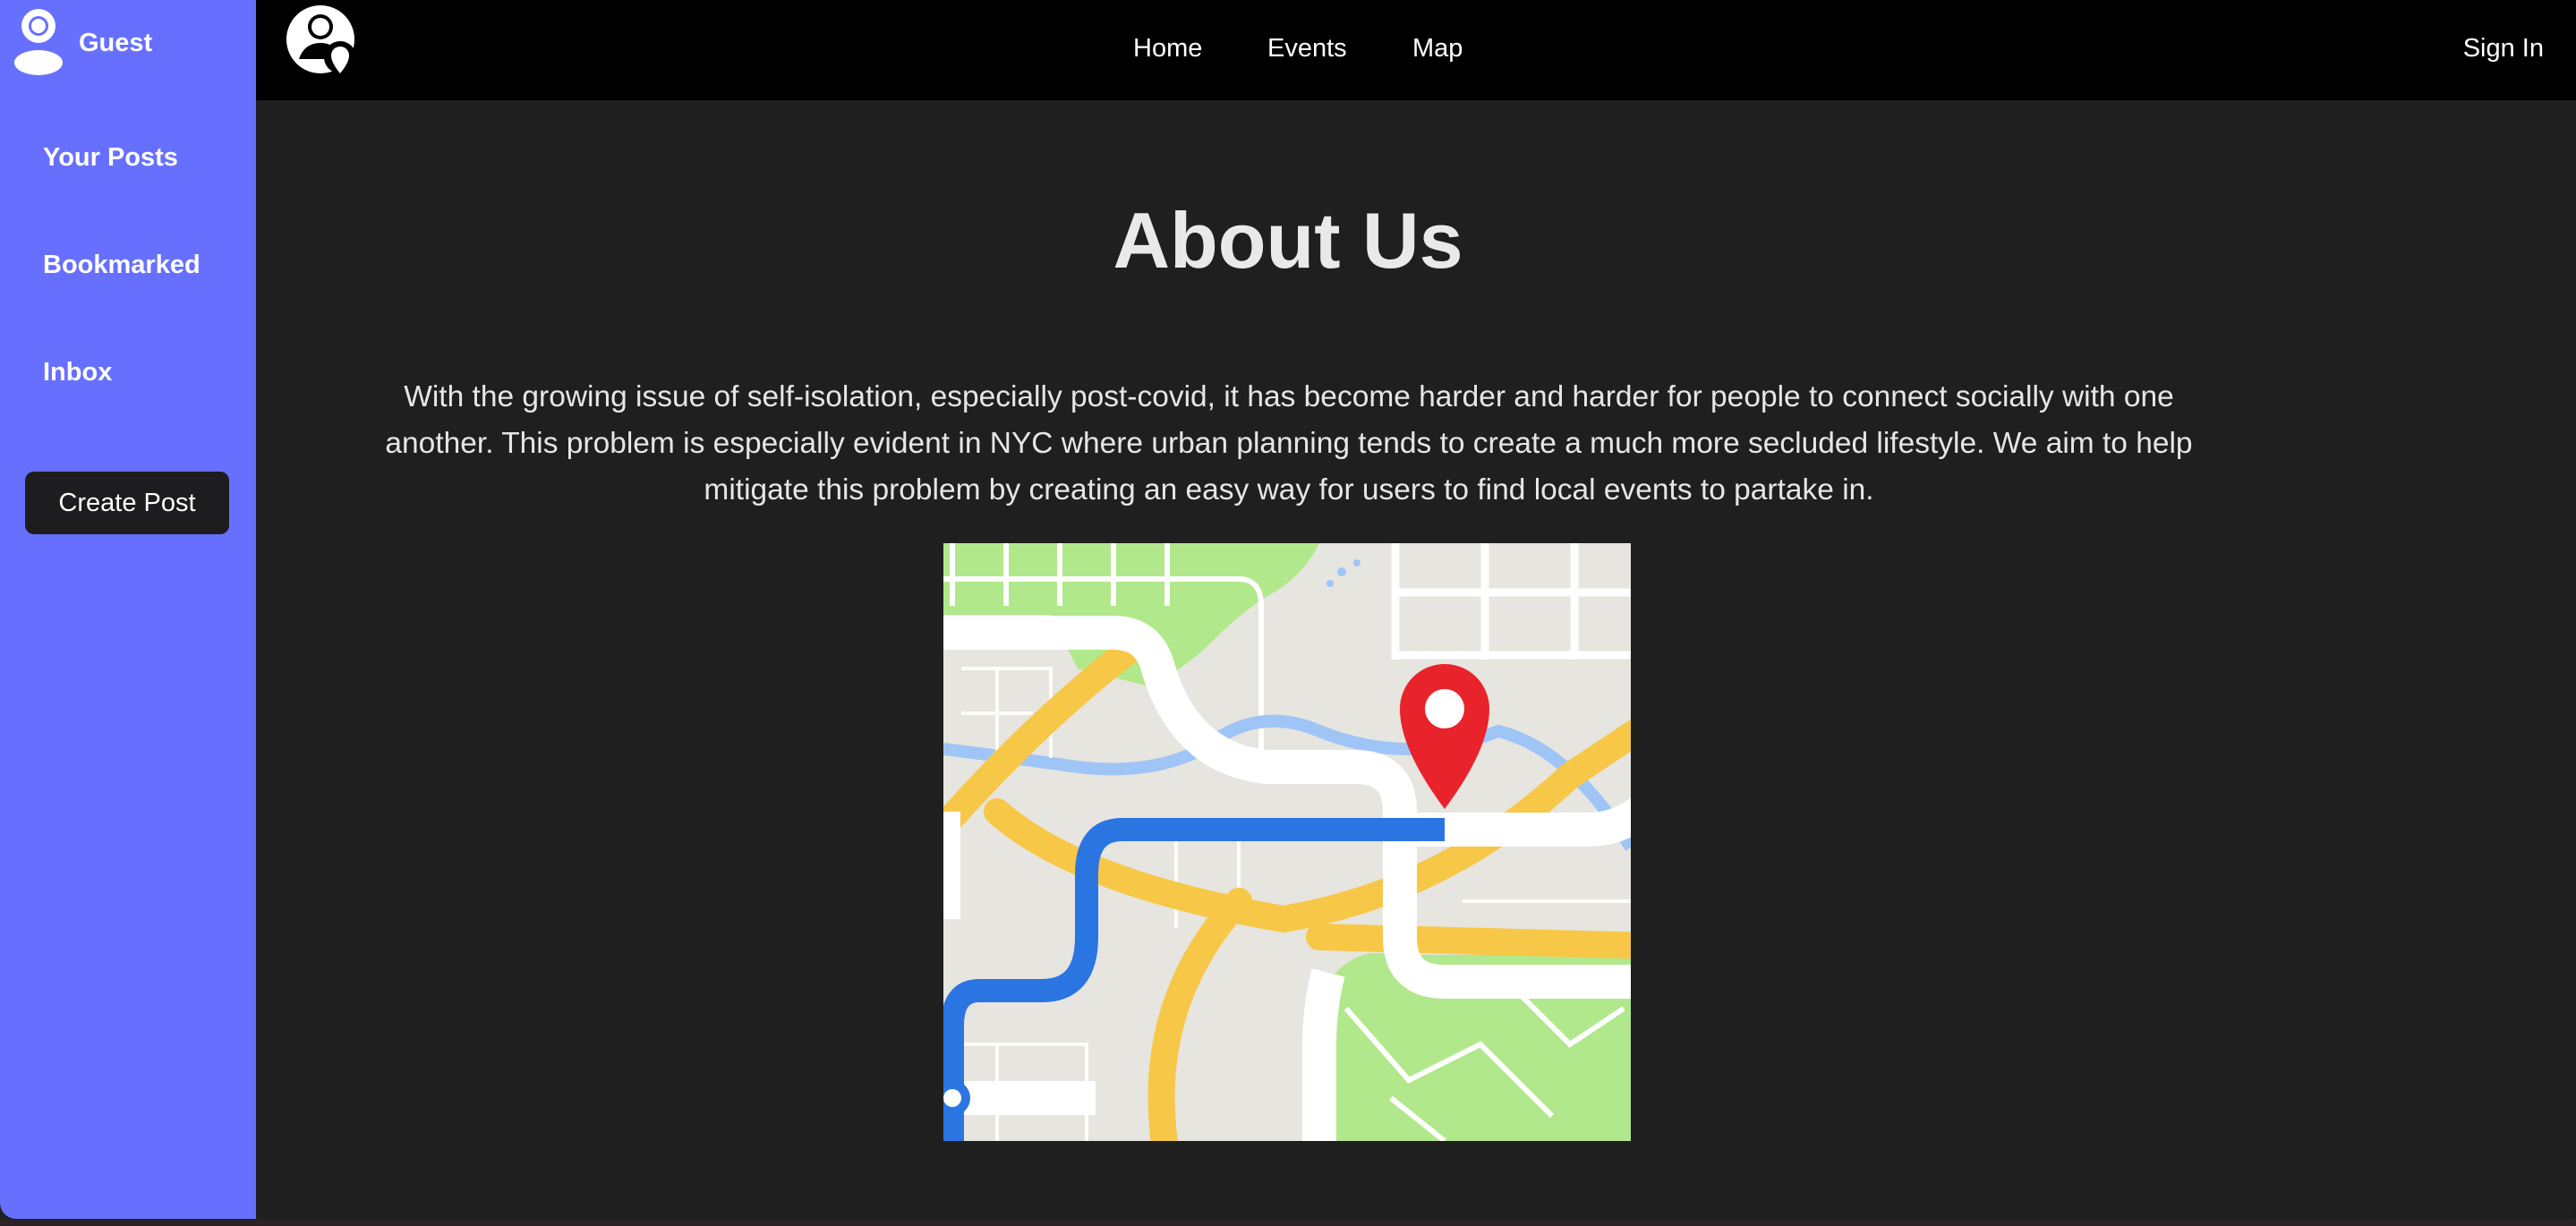 This screenshot has width=2576, height=1226. Describe the element at coordinates (1288, 240) in the screenshot. I see `page-title: About Us` at that location.